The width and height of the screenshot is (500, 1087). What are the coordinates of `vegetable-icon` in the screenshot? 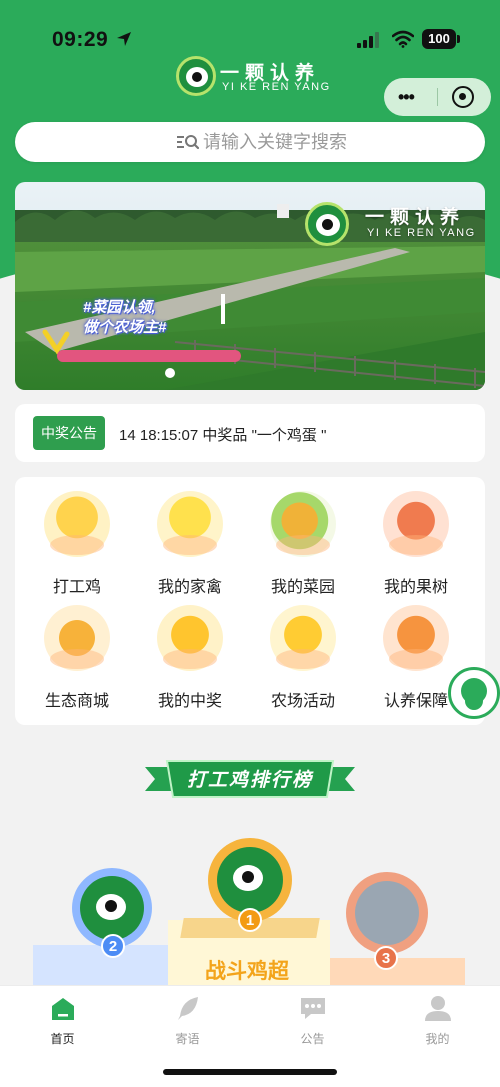 It's located at (303, 524).